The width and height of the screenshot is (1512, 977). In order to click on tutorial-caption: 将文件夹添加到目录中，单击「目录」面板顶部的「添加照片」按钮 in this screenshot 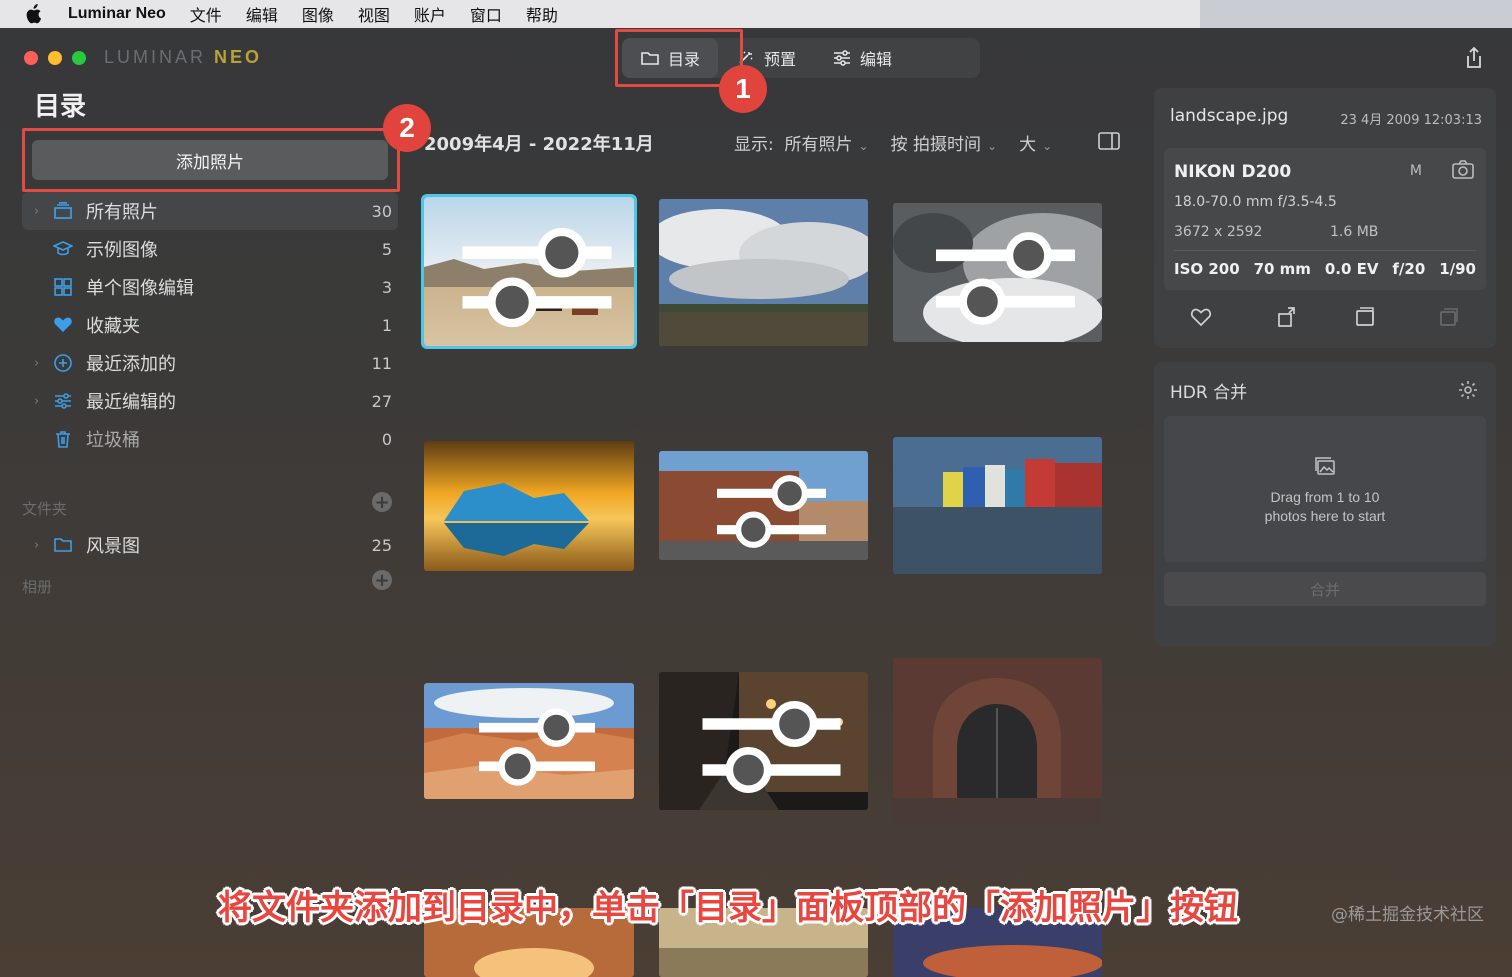, I will do `click(728, 908)`.